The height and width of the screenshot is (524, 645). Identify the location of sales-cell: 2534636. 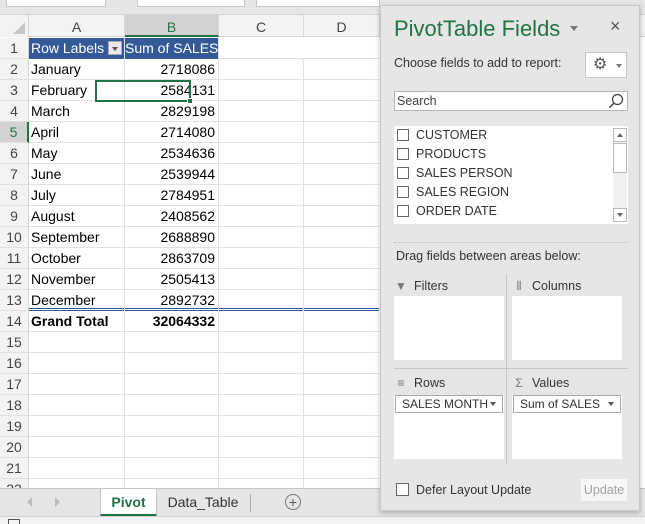
(172, 153).